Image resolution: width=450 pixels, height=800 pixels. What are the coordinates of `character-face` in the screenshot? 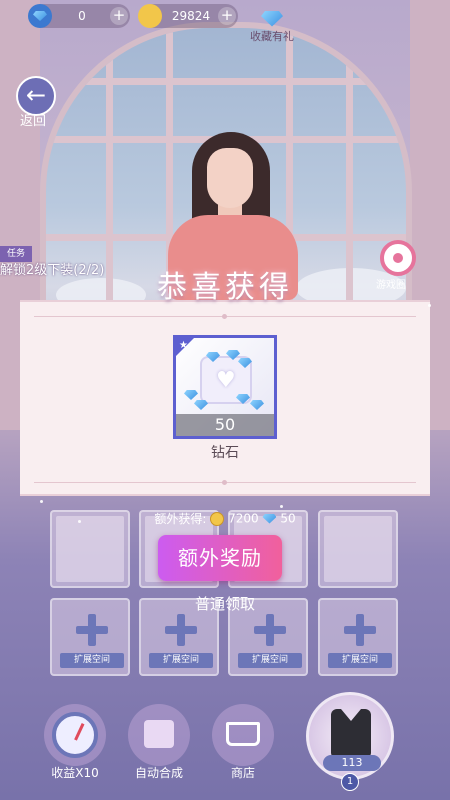 It's located at (230, 178).